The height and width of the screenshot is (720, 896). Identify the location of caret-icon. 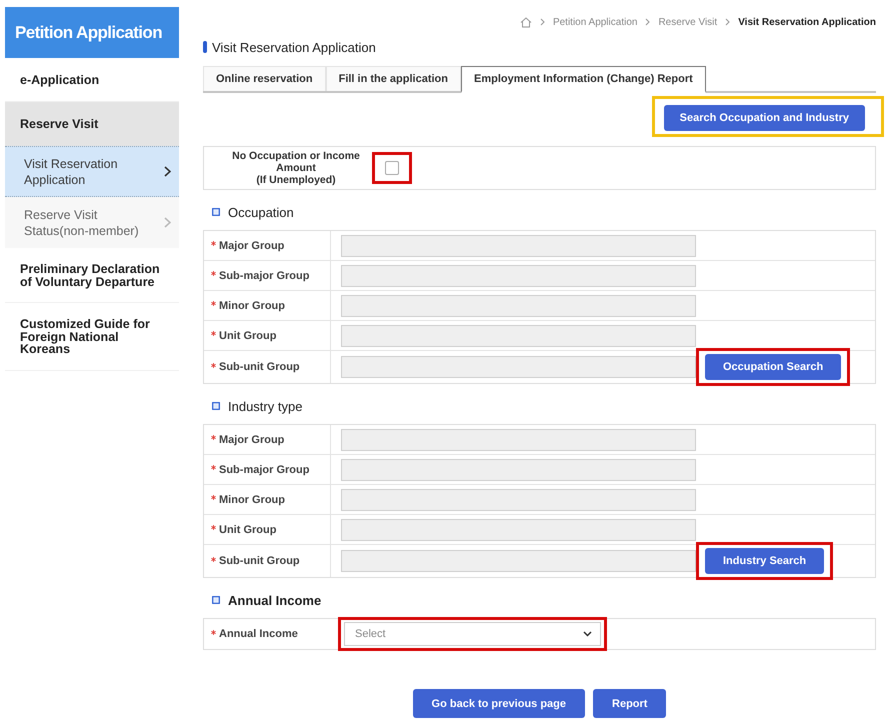
(587, 634).